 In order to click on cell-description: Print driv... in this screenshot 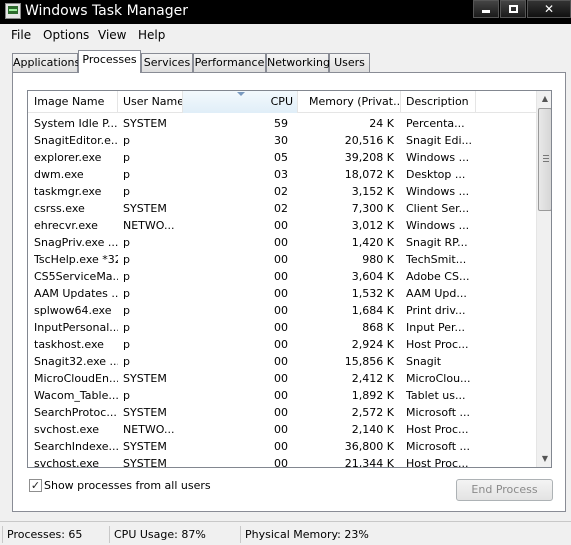, I will do `click(436, 310)`.